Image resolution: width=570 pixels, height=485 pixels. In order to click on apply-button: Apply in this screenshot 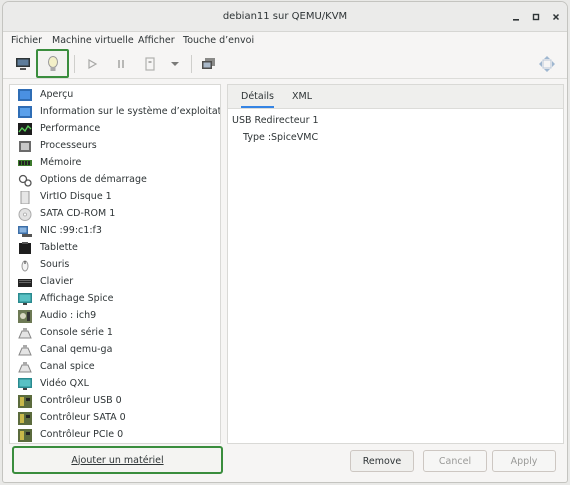, I will do `click(524, 461)`.